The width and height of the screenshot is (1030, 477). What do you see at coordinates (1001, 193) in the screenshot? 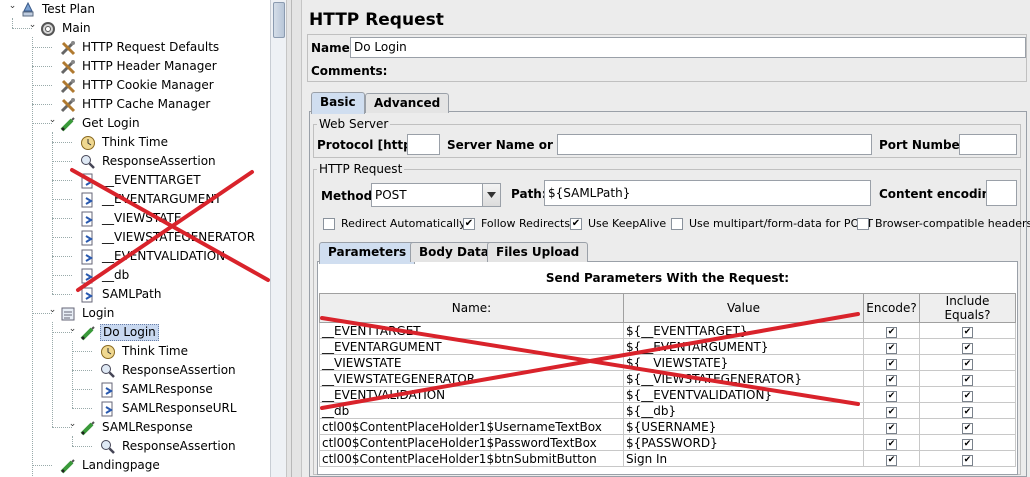
I see `content-encoding-input` at bounding box center [1001, 193].